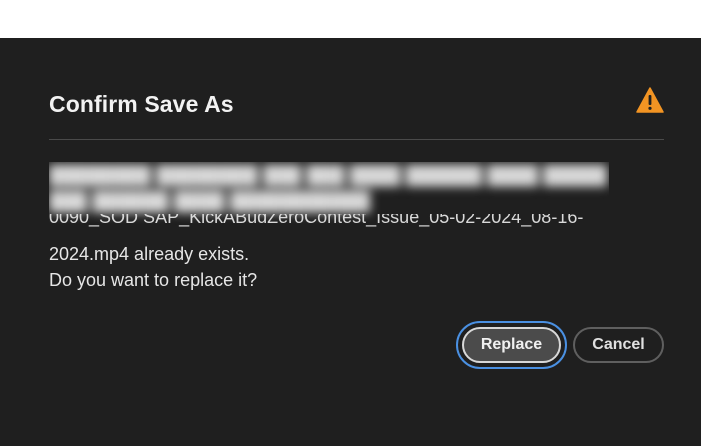 The width and height of the screenshot is (701, 446). Describe the element at coordinates (356, 139) in the screenshot. I see `title-divider` at that location.